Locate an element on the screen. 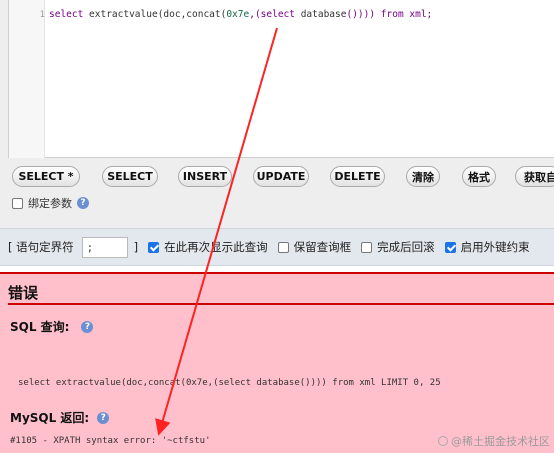 This screenshot has width=554, height=453. mysql-returned-heading-text: MySQL 返回: is located at coordinates (50, 418).